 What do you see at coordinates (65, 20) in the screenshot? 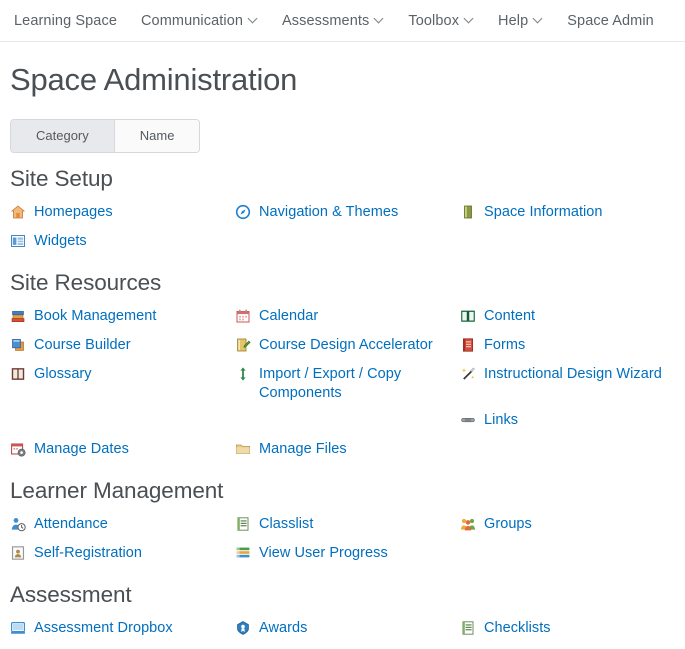
I see `nav-item-label: Learning Space` at bounding box center [65, 20].